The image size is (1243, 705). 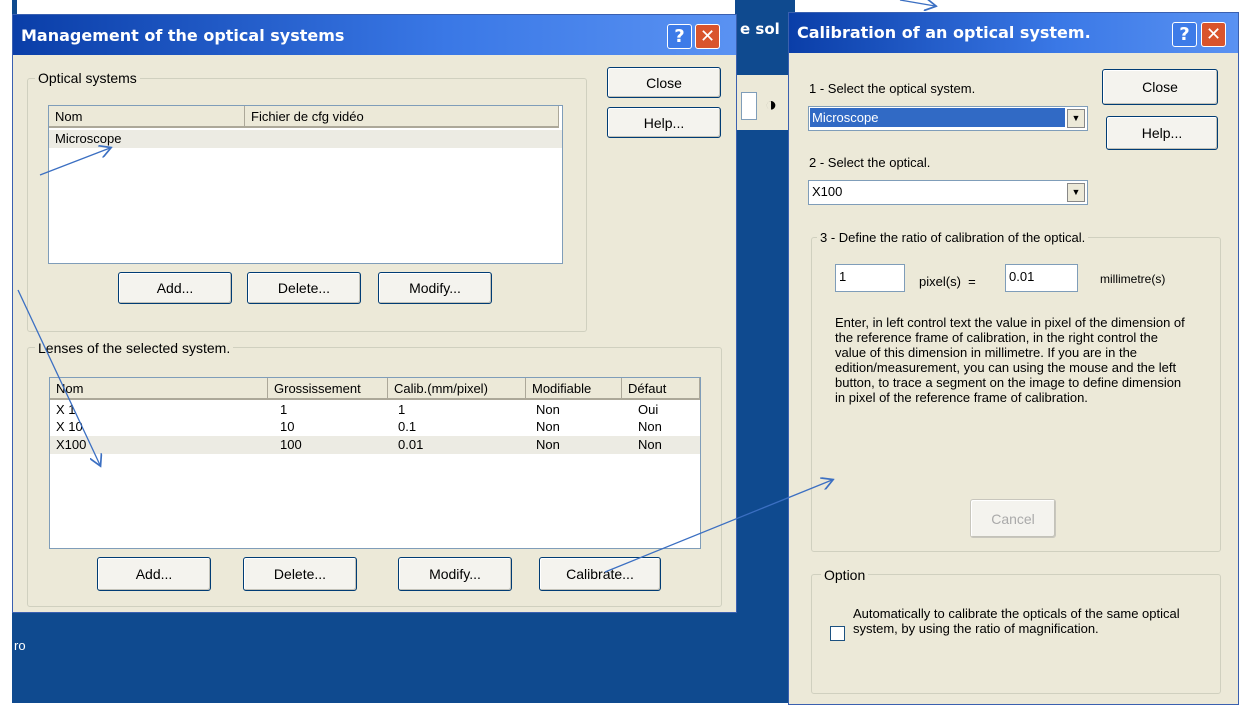 What do you see at coordinates (328, 389) in the screenshot?
I see `column-header-grossissement: Grossissement` at bounding box center [328, 389].